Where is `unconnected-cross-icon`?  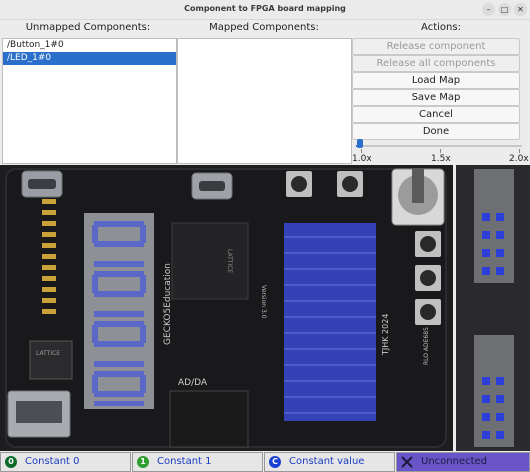 unconnected-cross-icon is located at coordinates (407, 462).